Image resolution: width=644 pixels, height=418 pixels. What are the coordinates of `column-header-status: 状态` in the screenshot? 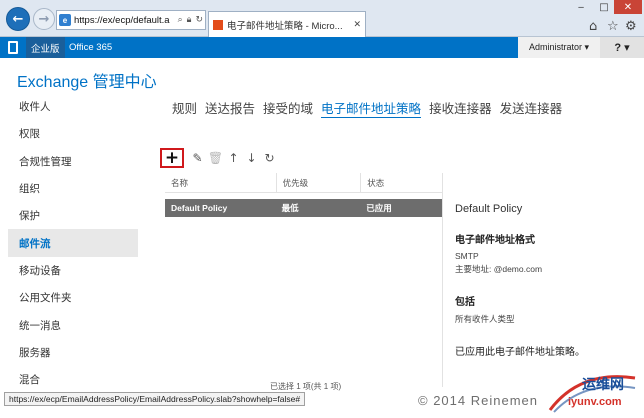 It's located at (401, 182).